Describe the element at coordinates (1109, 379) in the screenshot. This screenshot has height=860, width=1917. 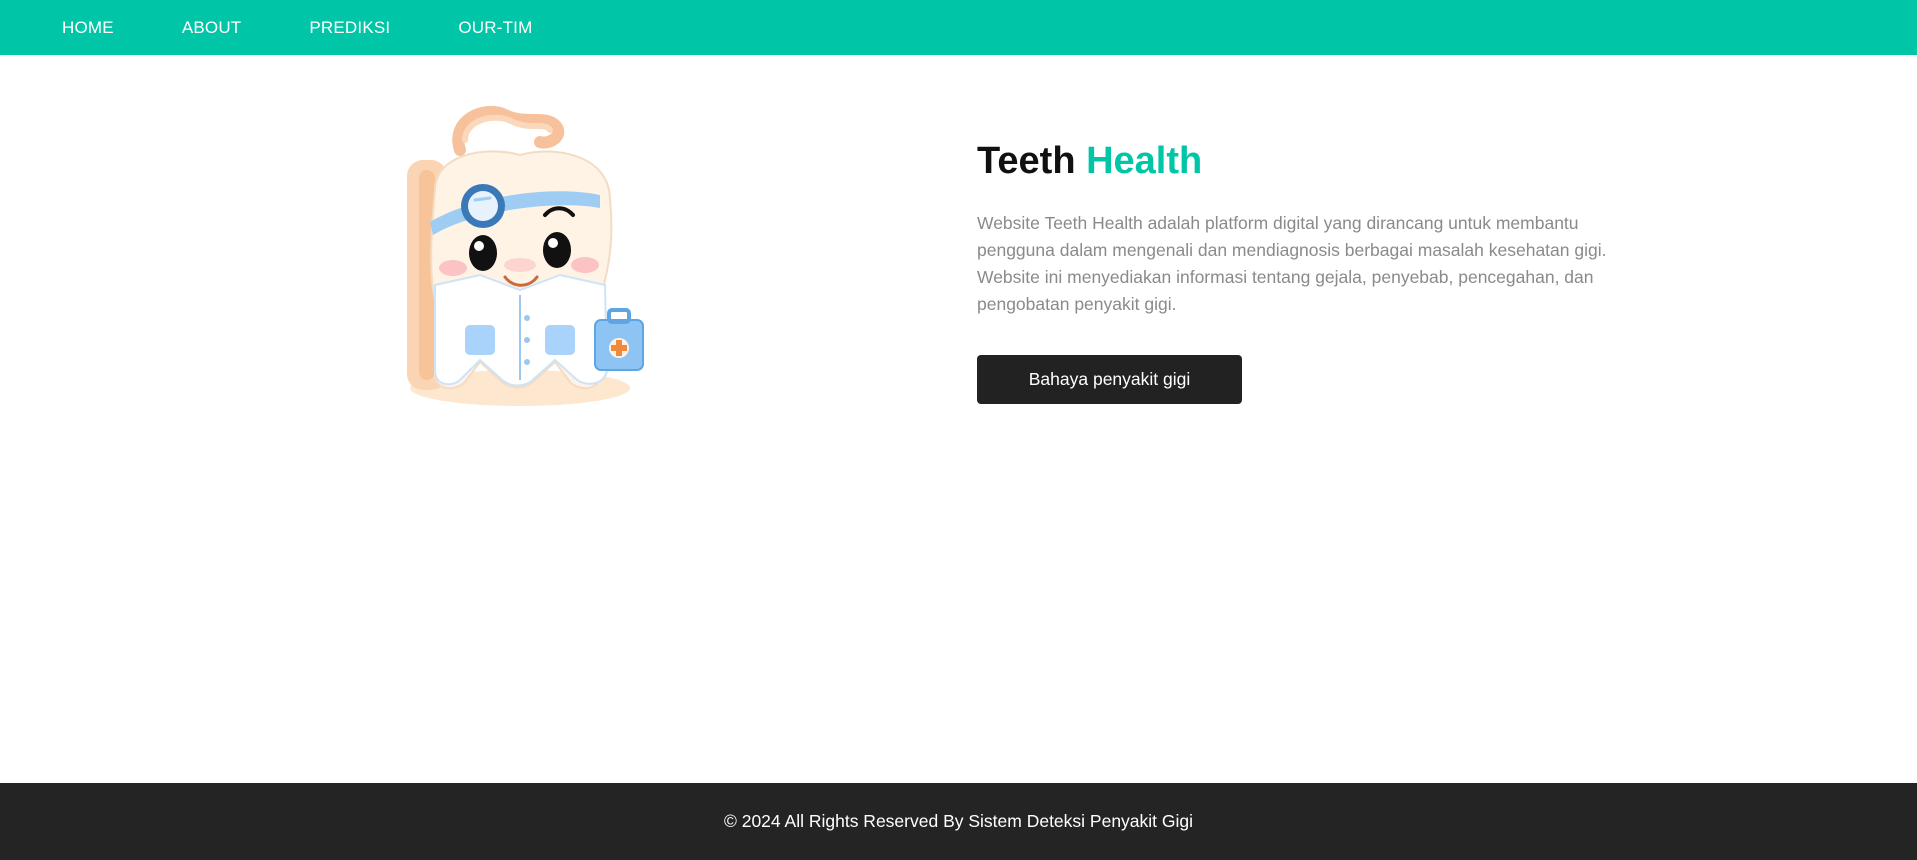
I see `danger-tooth-disease-button: Bahaya penyakit gigi` at that location.